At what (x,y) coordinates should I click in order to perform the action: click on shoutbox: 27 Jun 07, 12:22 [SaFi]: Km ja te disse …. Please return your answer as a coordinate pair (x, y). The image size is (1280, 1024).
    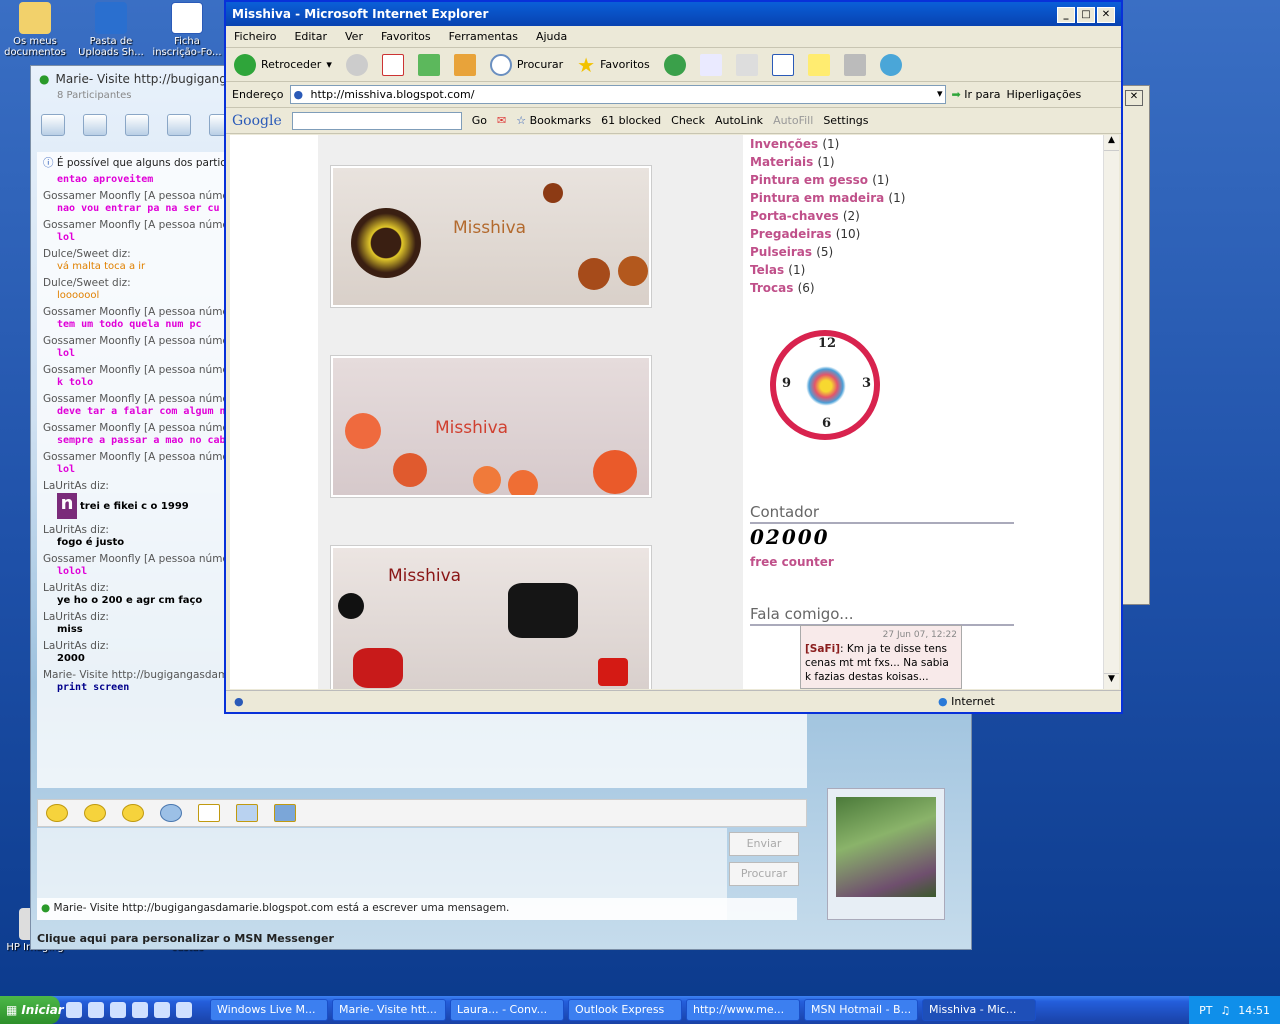
    Looking at the image, I should click on (881, 657).